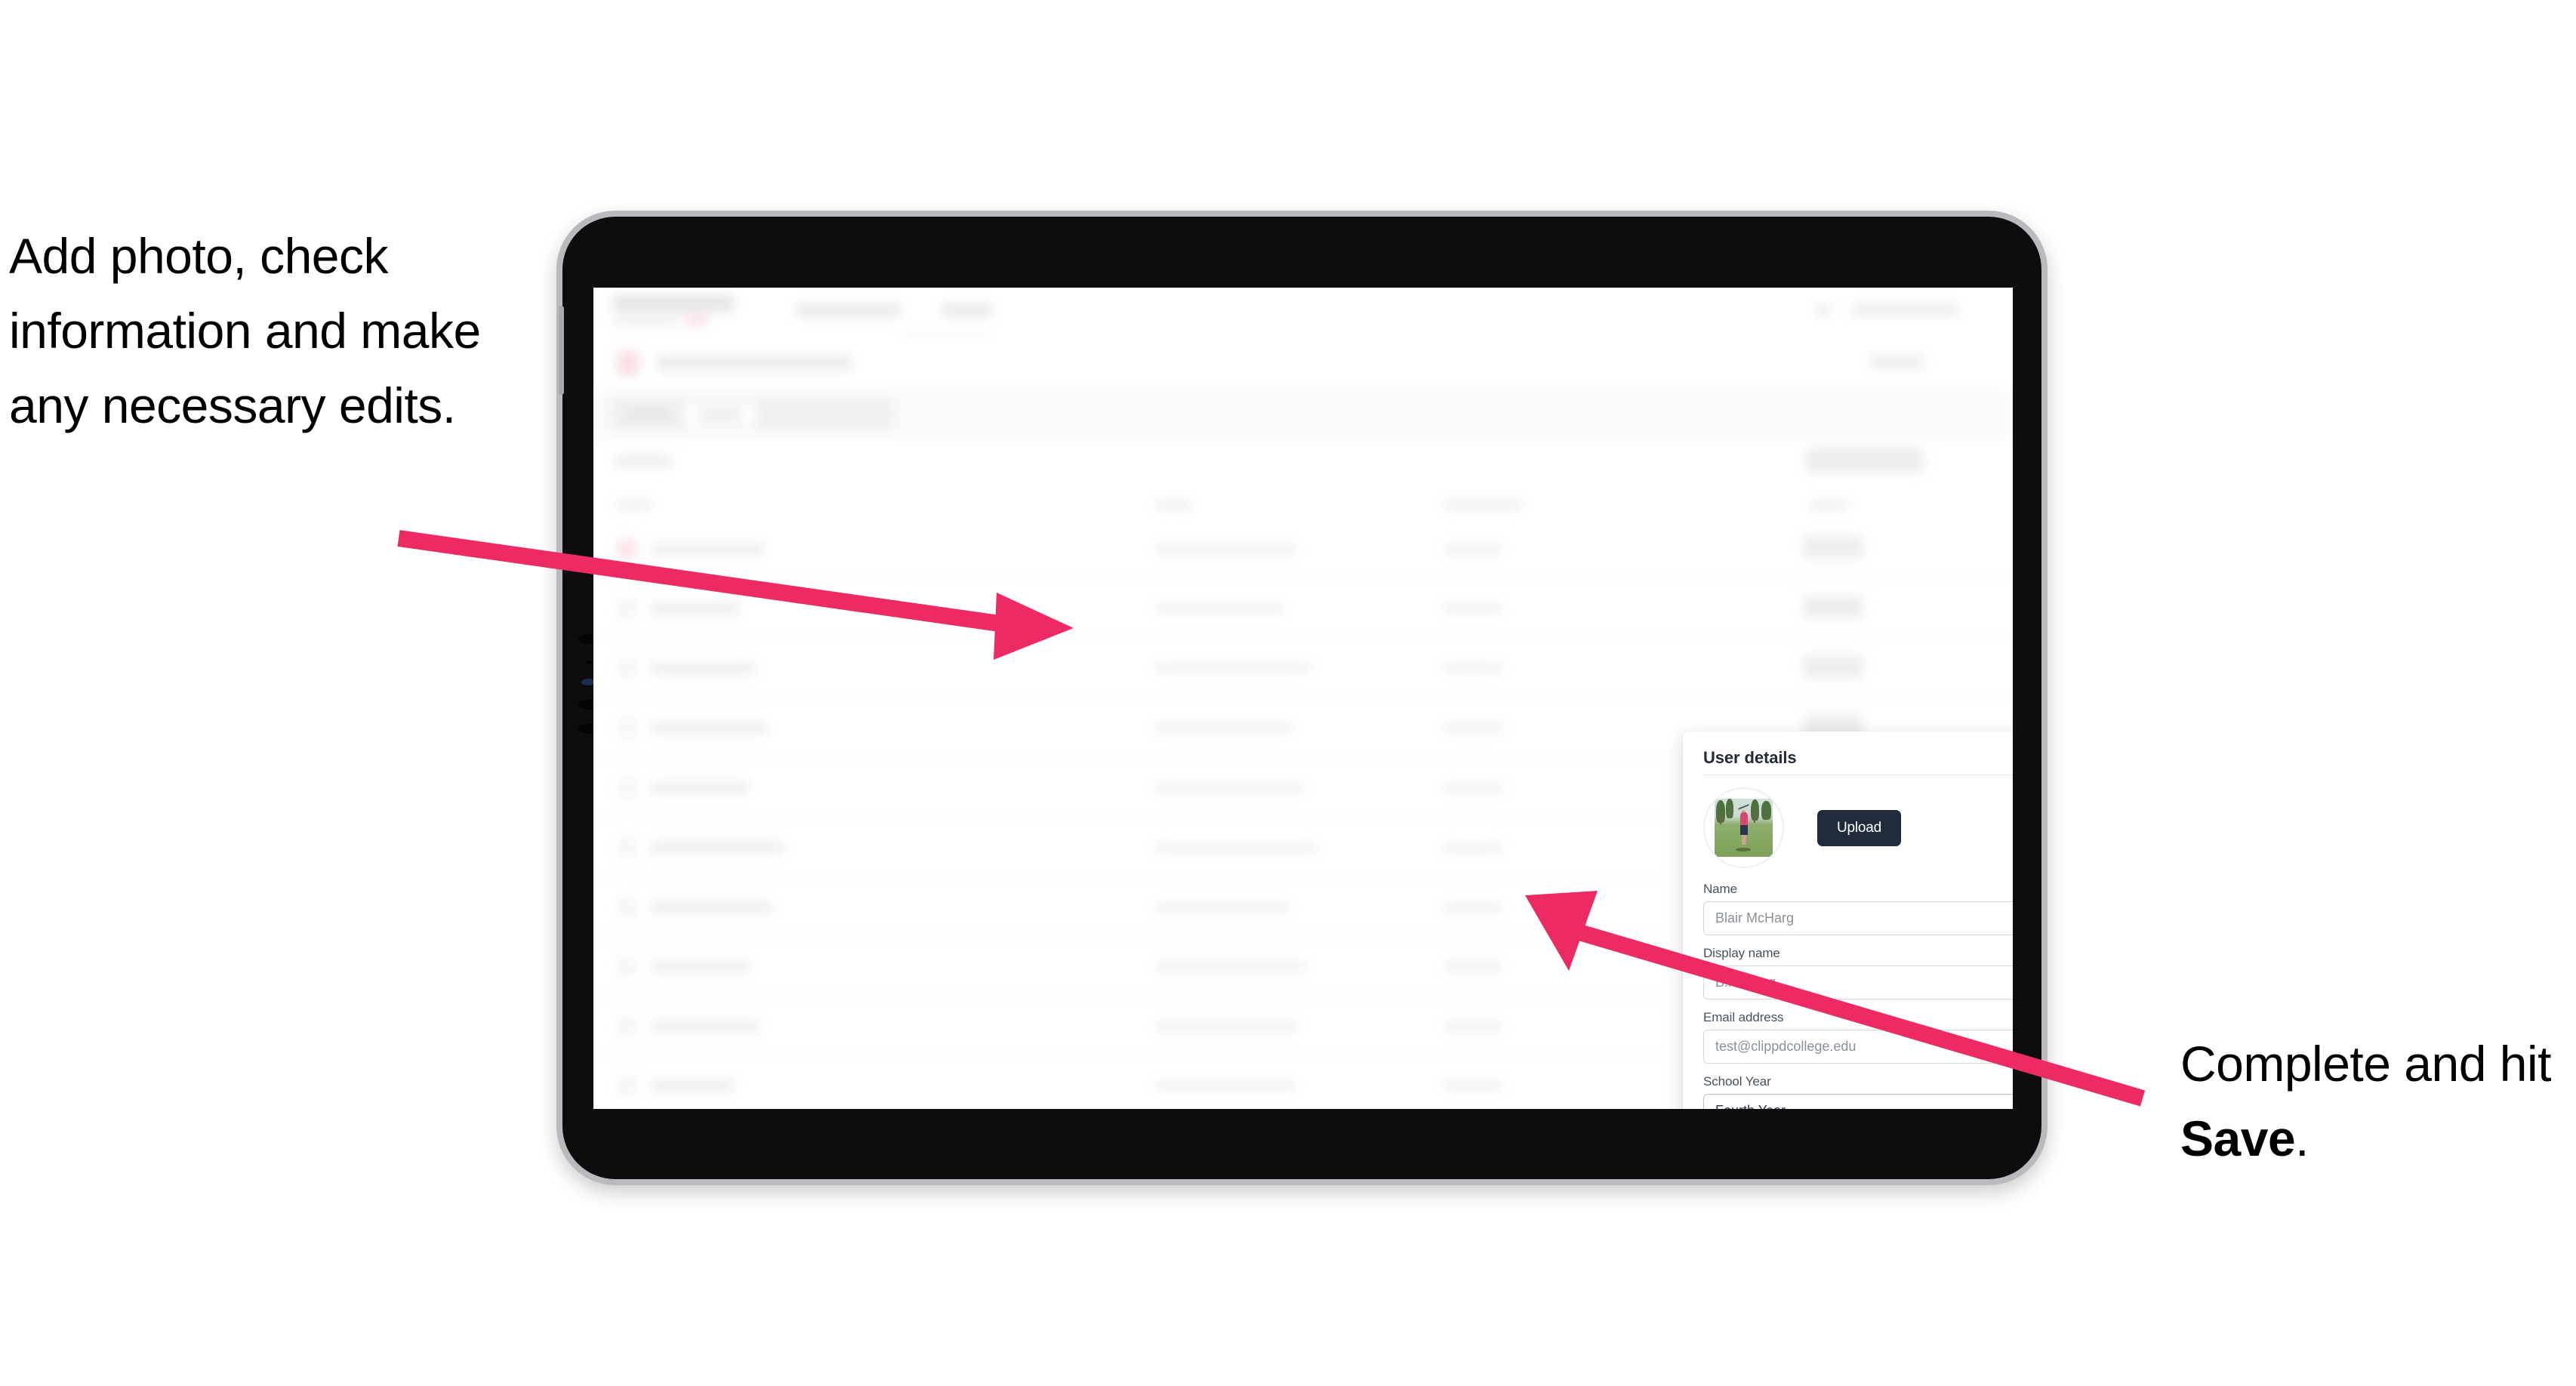 This screenshot has height=1386, width=2576. I want to click on app-logo-subtext, so click(646, 320).